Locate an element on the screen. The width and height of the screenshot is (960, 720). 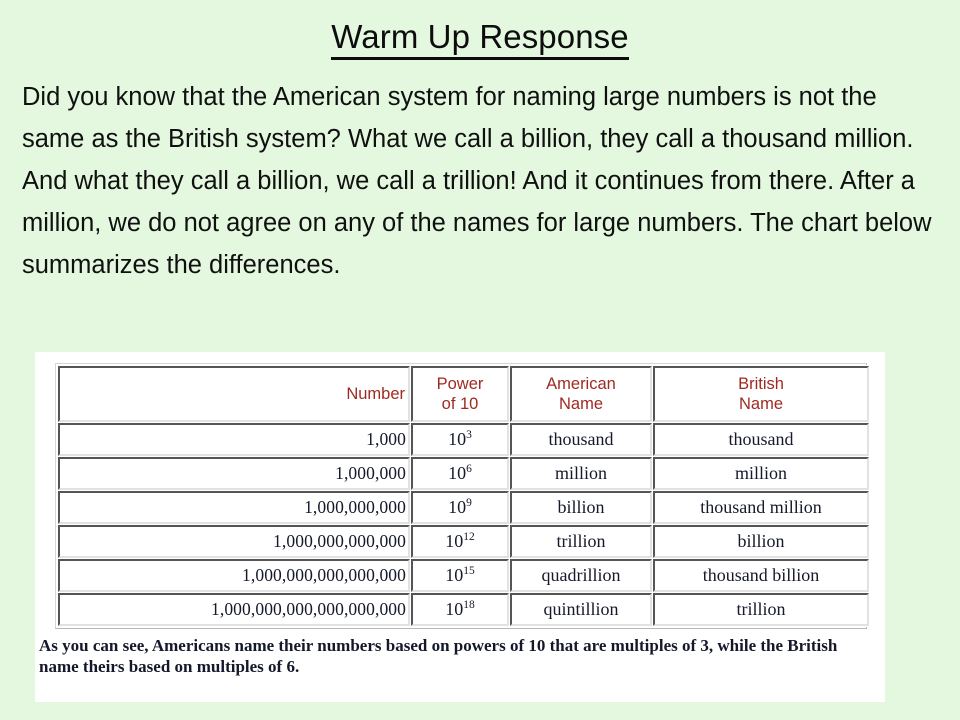
column-header-power-line2: of 10 is located at coordinates (460, 404).